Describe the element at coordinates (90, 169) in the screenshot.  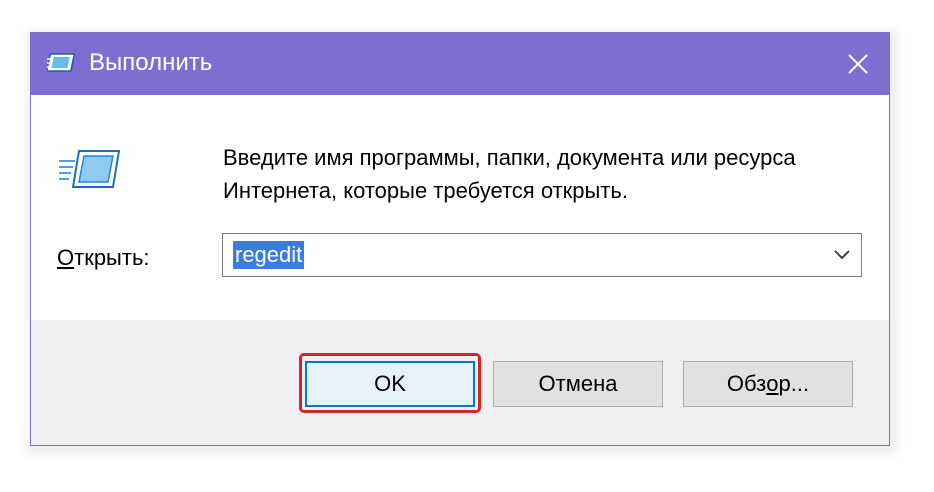
I see `run-dialog-icon` at that location.